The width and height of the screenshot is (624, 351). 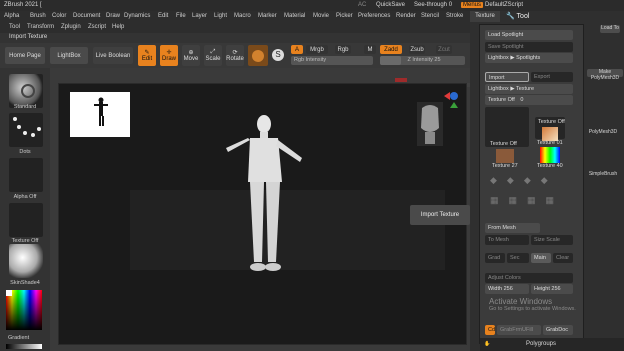 What do you see at coordinates (519, 330) in the screenshot?
I see `grab-from-button: GrabFrmUFill` at bounding box center [519, 330].